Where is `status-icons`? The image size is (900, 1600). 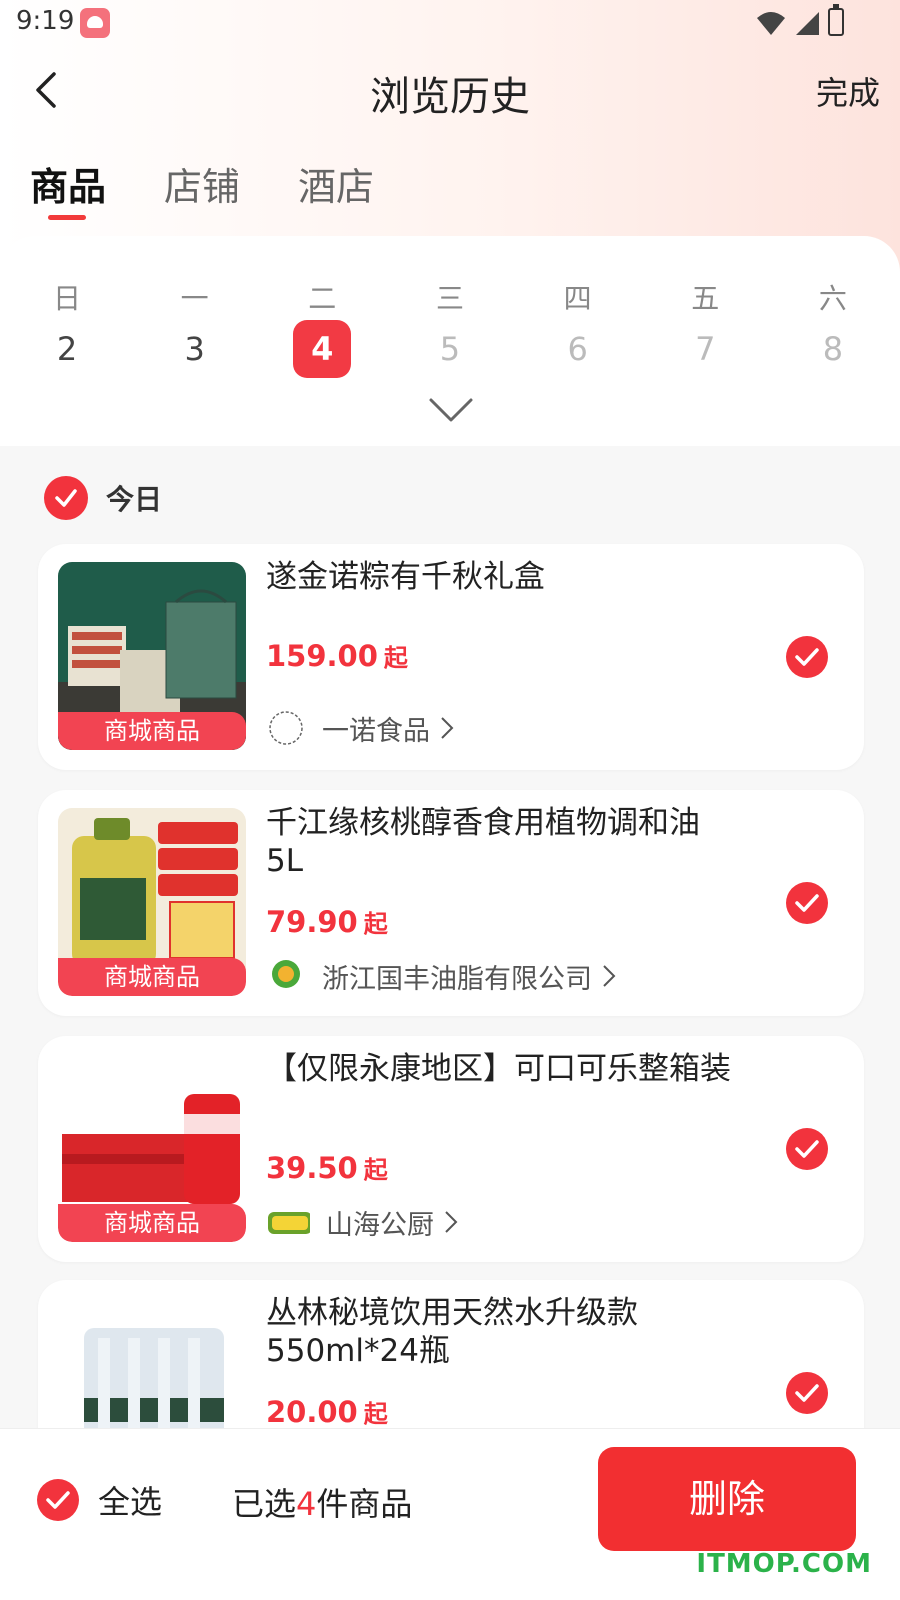 status-icons is located at coordinates (800, 20).